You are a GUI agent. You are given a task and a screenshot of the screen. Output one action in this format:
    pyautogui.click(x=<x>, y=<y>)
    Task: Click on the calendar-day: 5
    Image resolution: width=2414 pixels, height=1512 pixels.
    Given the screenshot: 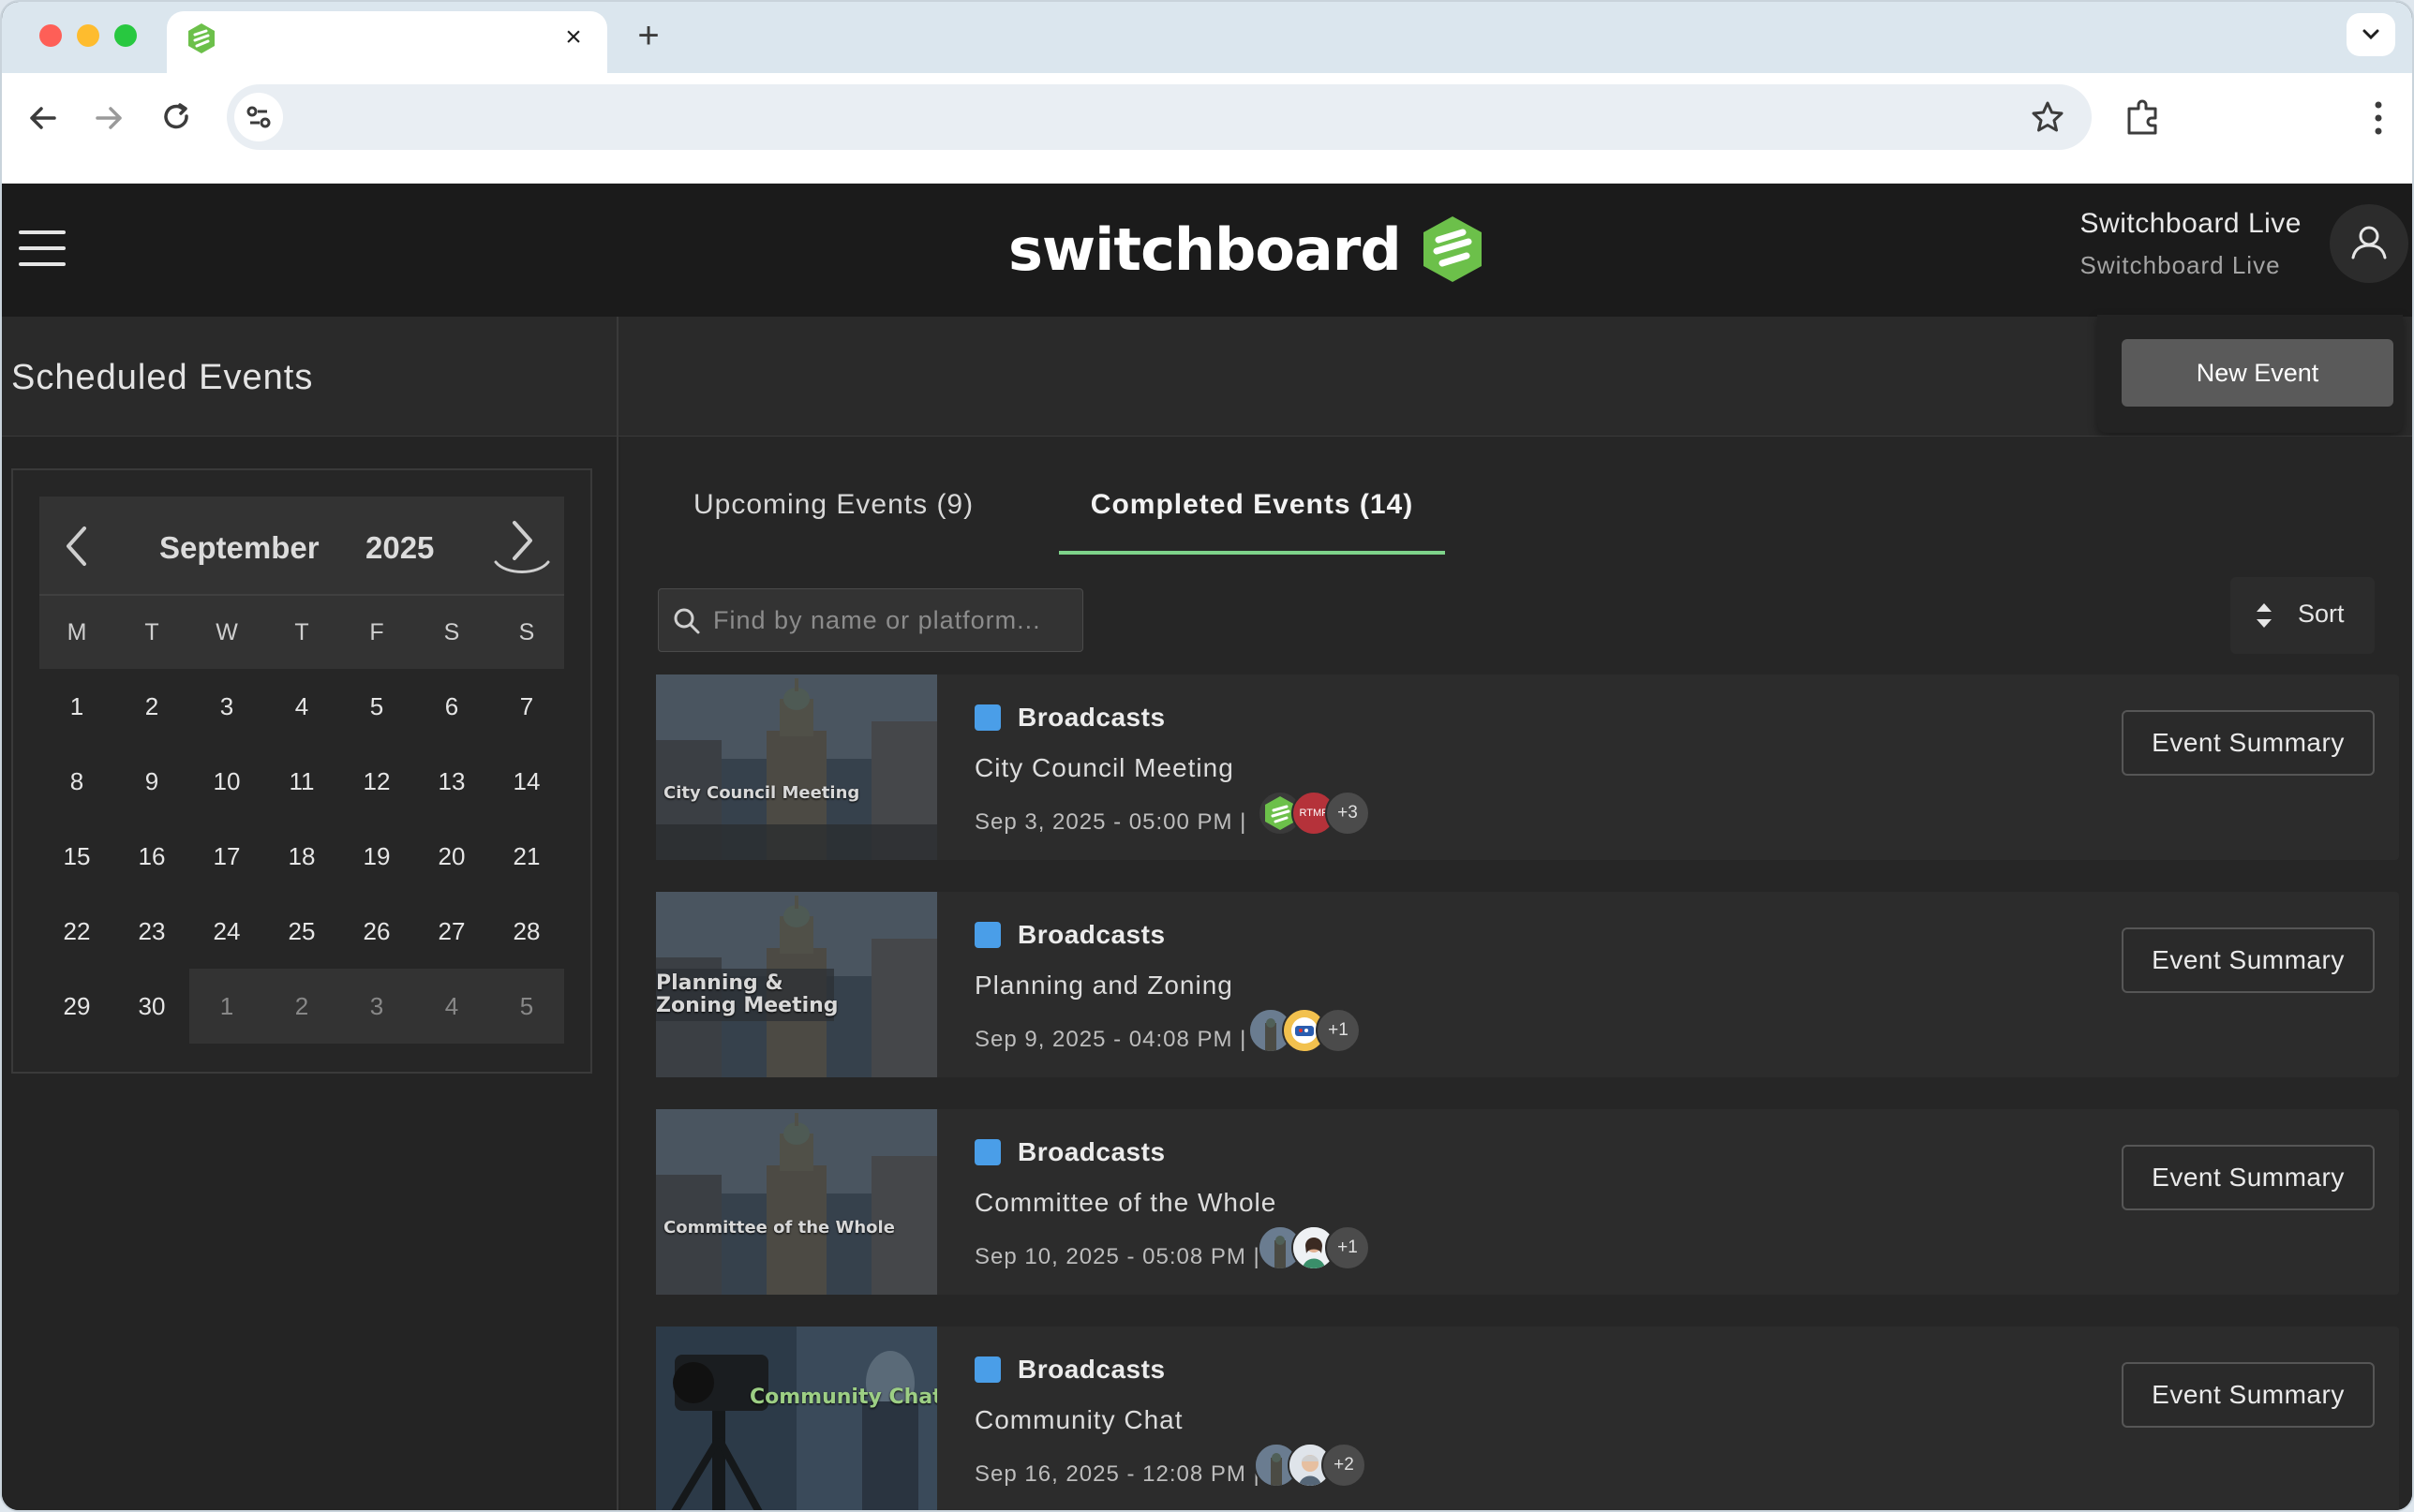 What is the action you would take?
    pyautogui.click(x=376, y=706)
    